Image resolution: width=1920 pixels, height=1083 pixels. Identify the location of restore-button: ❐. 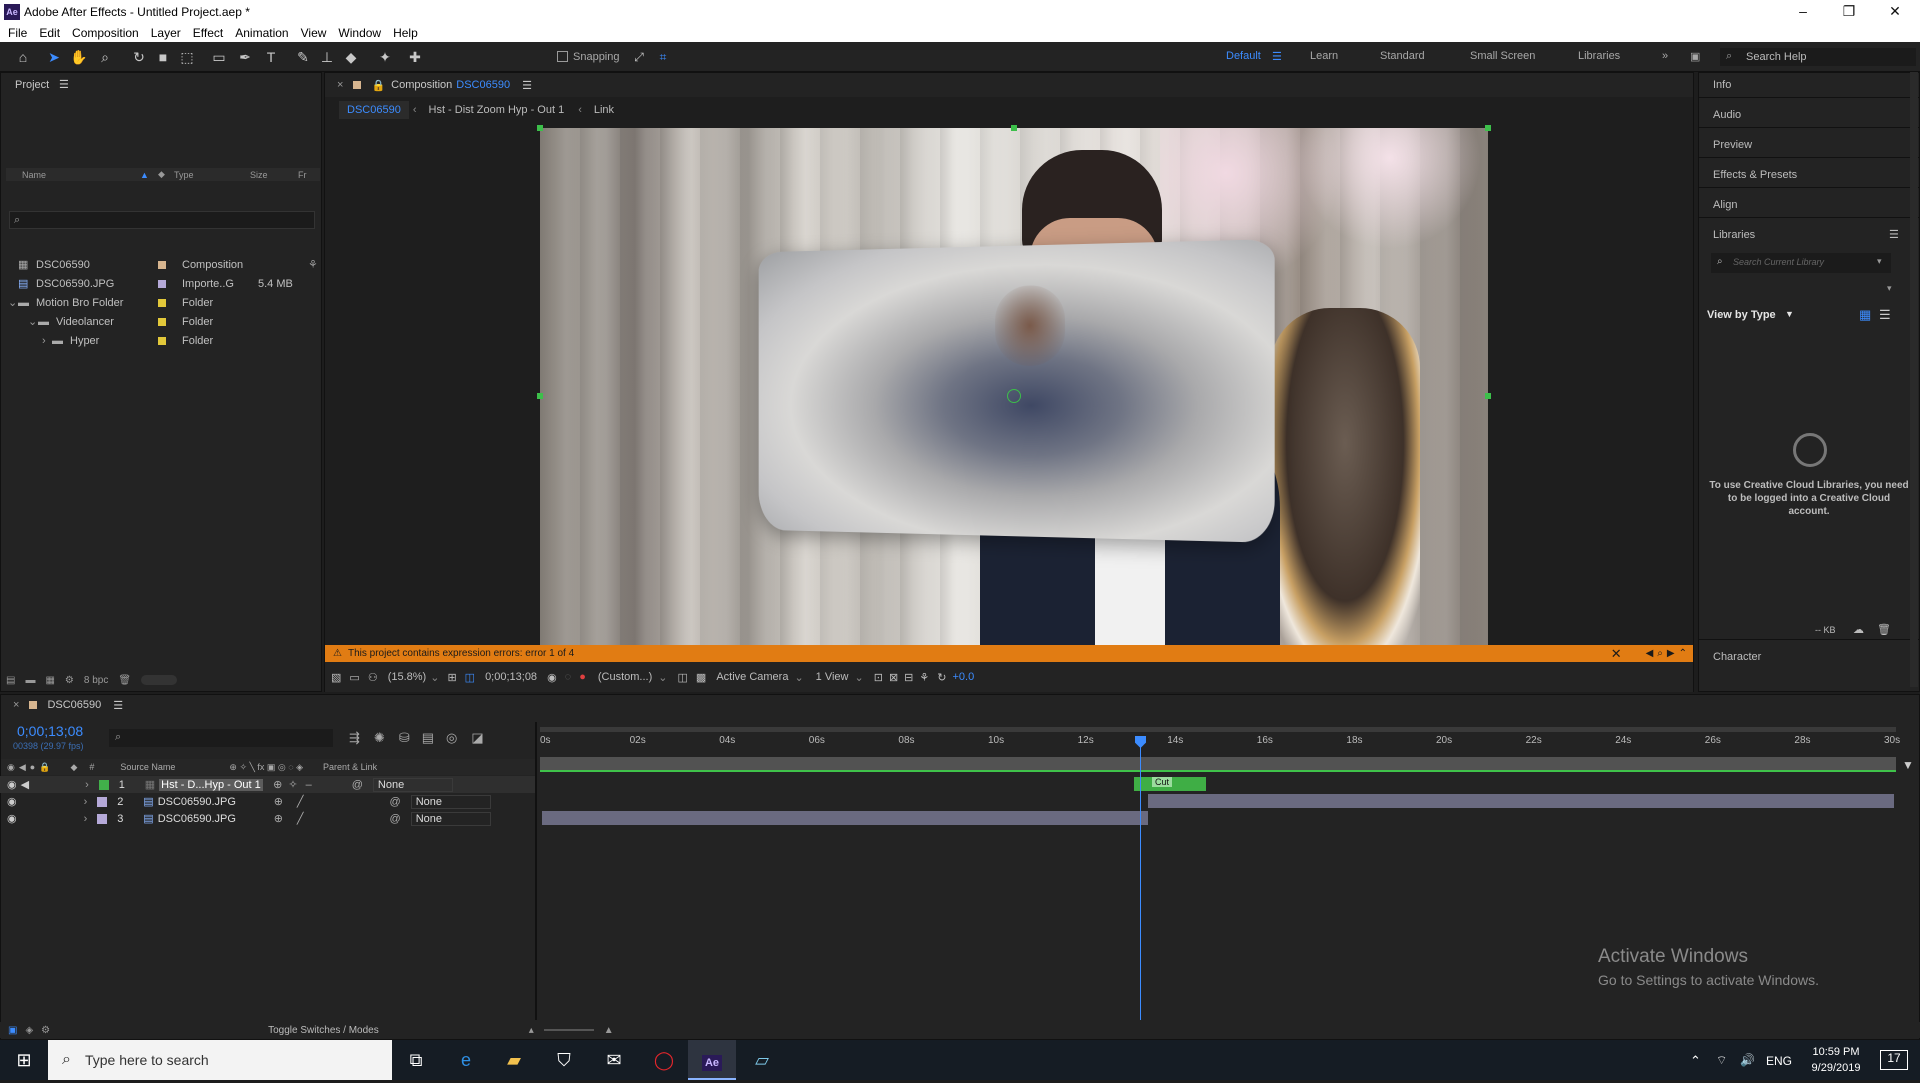
(1849, 12).